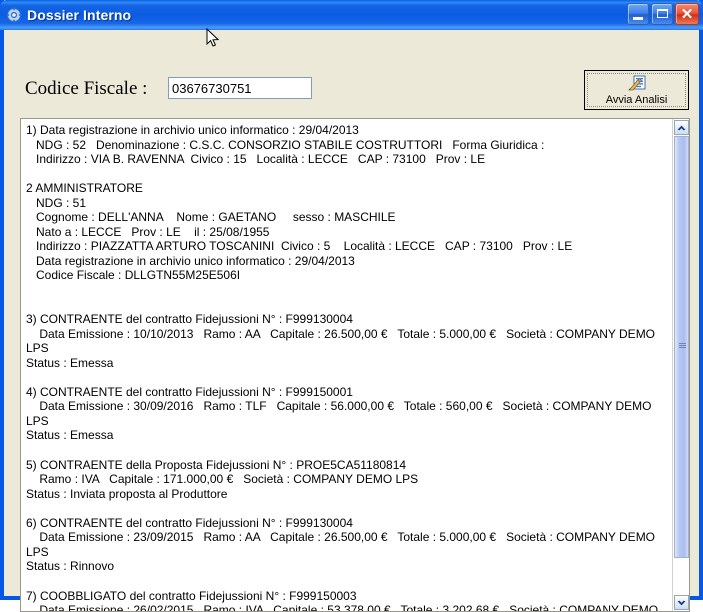  I want to click on window-controls: ✕, so click(663, 14).